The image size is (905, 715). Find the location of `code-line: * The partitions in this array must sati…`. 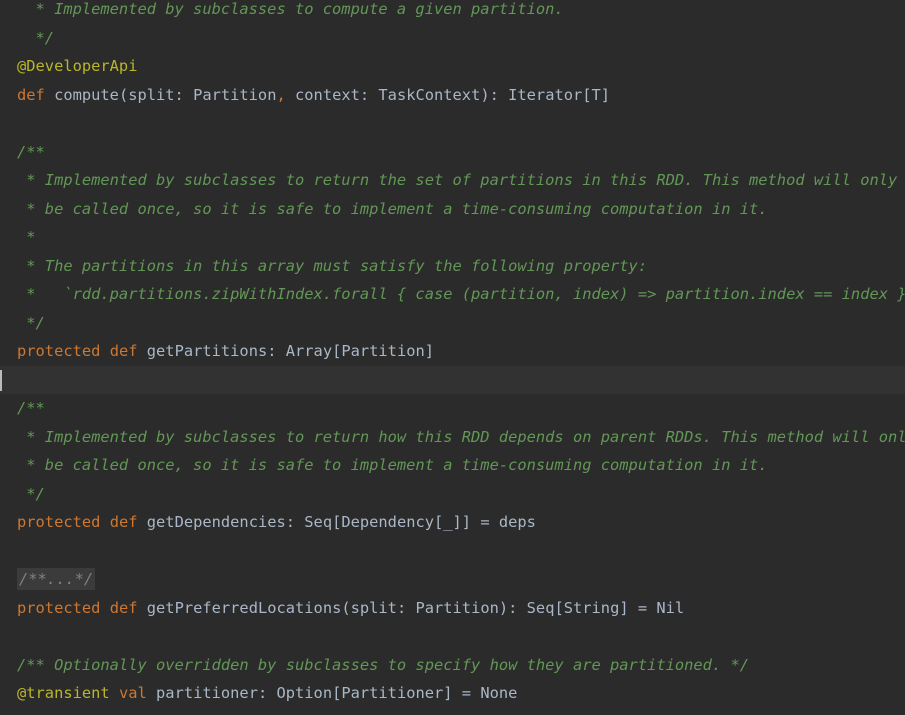

code-line: * The partitions in this array must sati… is located at coordinates (452, 266).